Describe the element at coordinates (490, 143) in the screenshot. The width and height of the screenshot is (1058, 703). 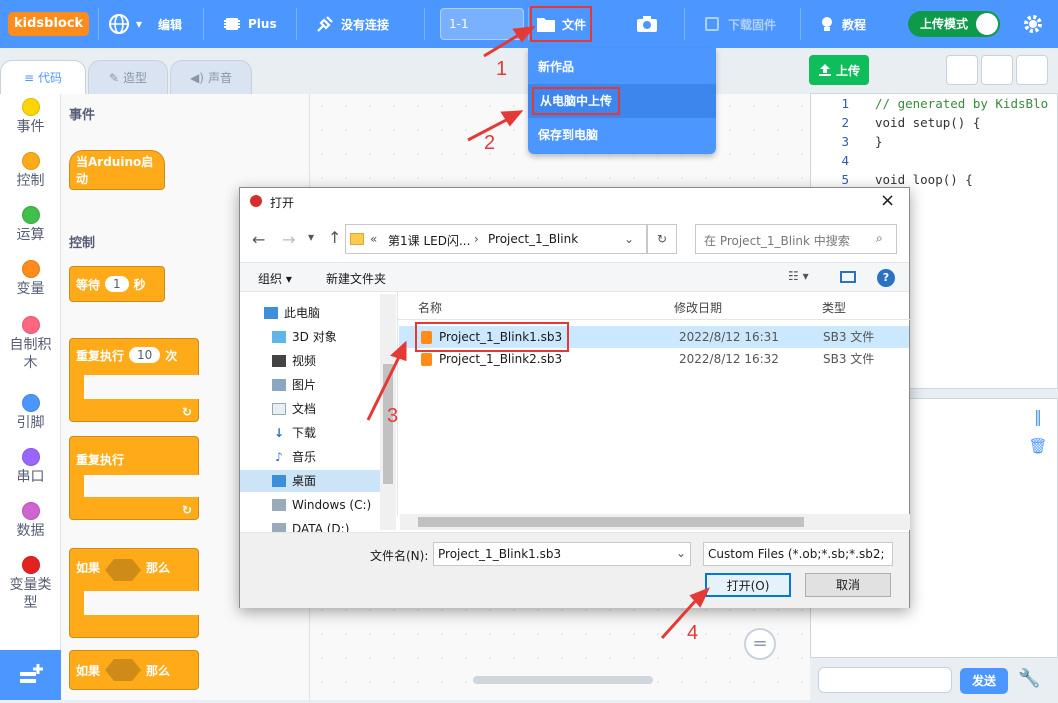
I see `step-number-2: 2` at that location.